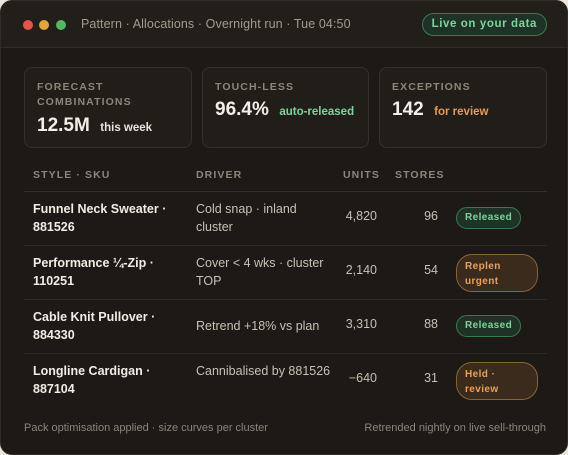 This screenshot has height=455, width=568. I want to click on driver-cell: Cannibalised by 881526, so click(263, 371).